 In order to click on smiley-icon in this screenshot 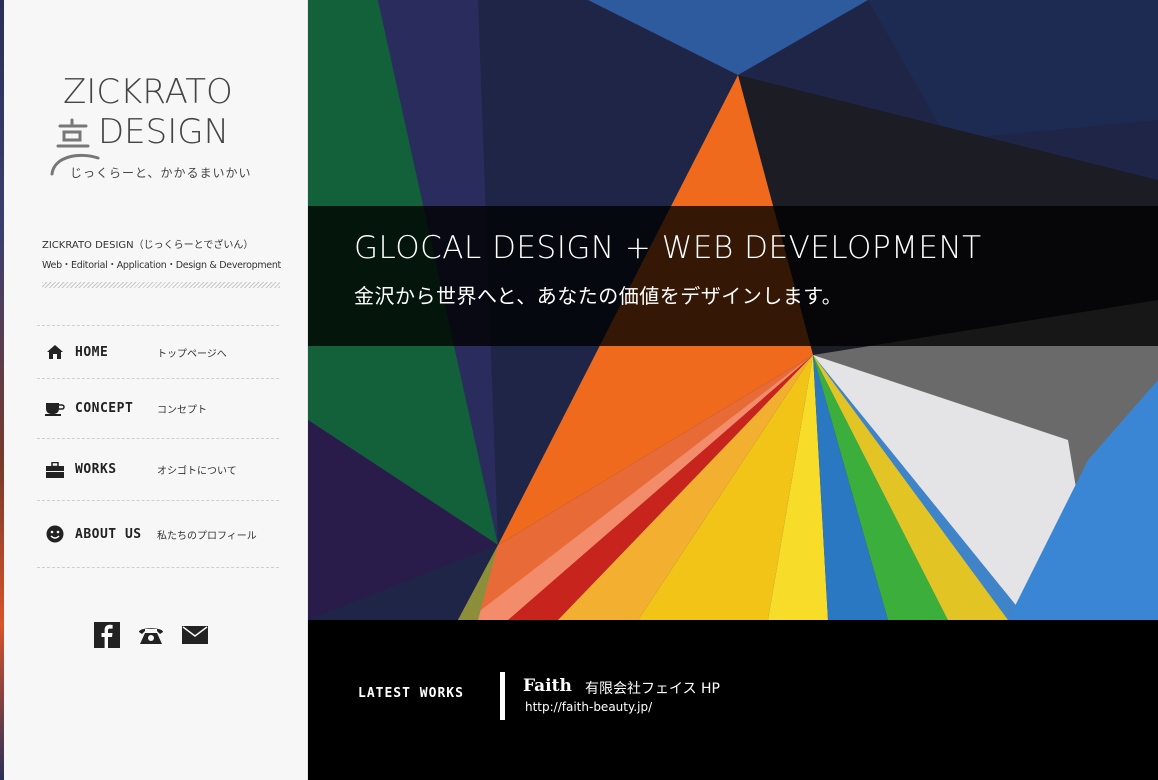, I will do `click(55, 534)`.